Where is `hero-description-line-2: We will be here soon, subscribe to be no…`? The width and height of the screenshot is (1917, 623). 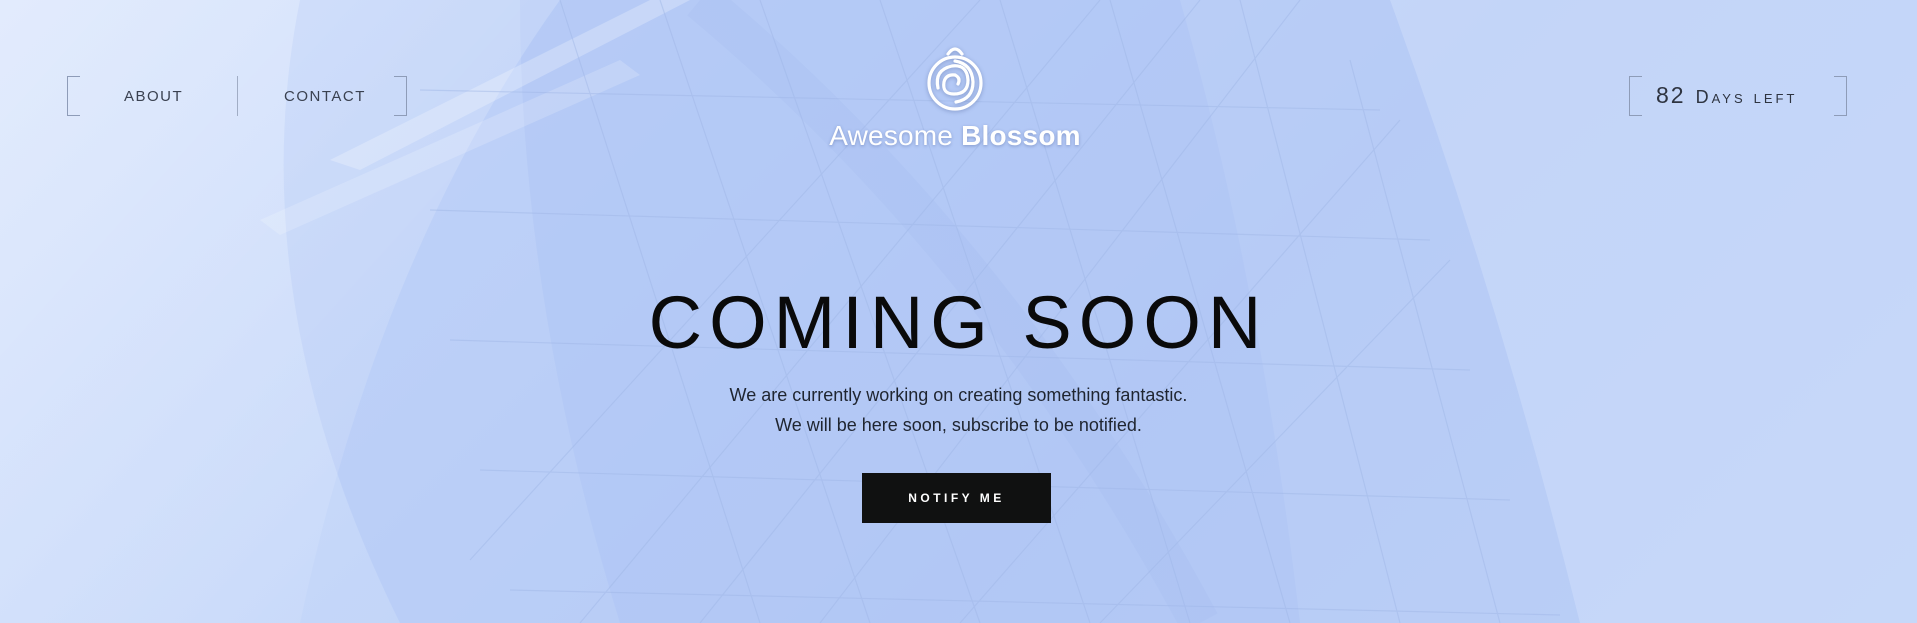 hero-description-line-2: We will be here soon, subscribe to be no… is located at coordinates (958, 425).